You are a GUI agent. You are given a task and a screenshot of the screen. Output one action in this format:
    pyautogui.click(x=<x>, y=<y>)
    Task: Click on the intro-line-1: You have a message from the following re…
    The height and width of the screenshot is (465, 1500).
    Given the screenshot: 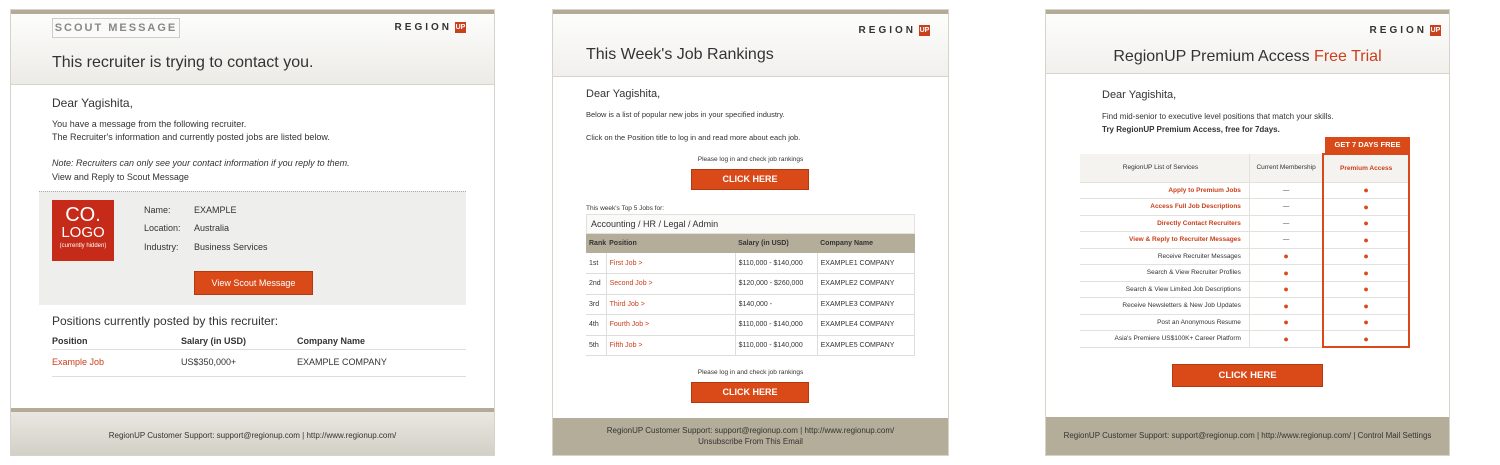 What is the action you would take?
    pyautogui.click(x=149, y=124)
    